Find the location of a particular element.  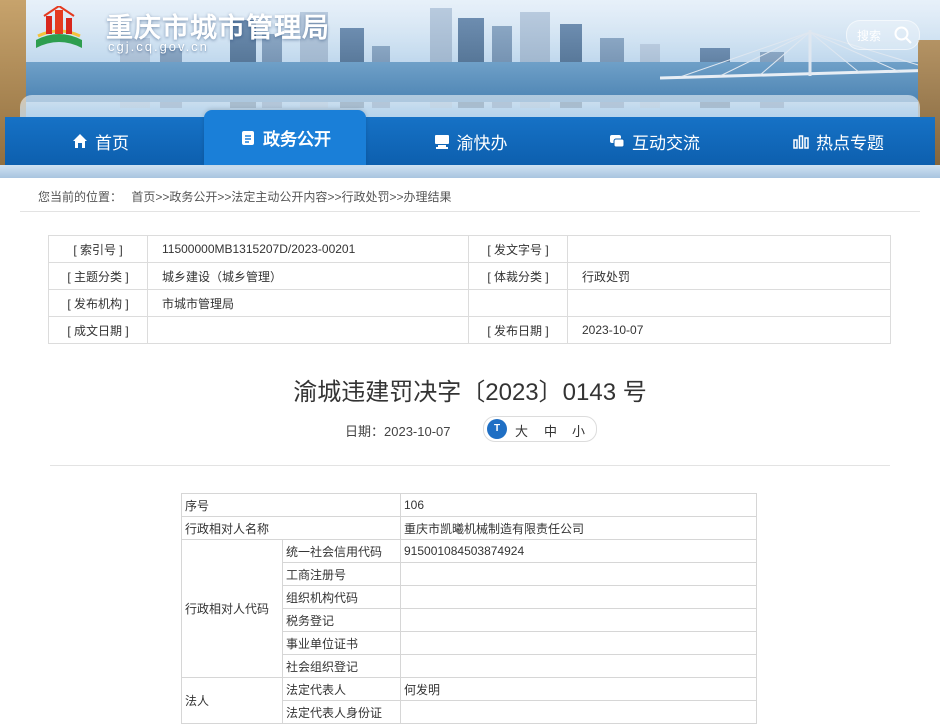

serial-label: 序号 is located at coordinates (291, 505).